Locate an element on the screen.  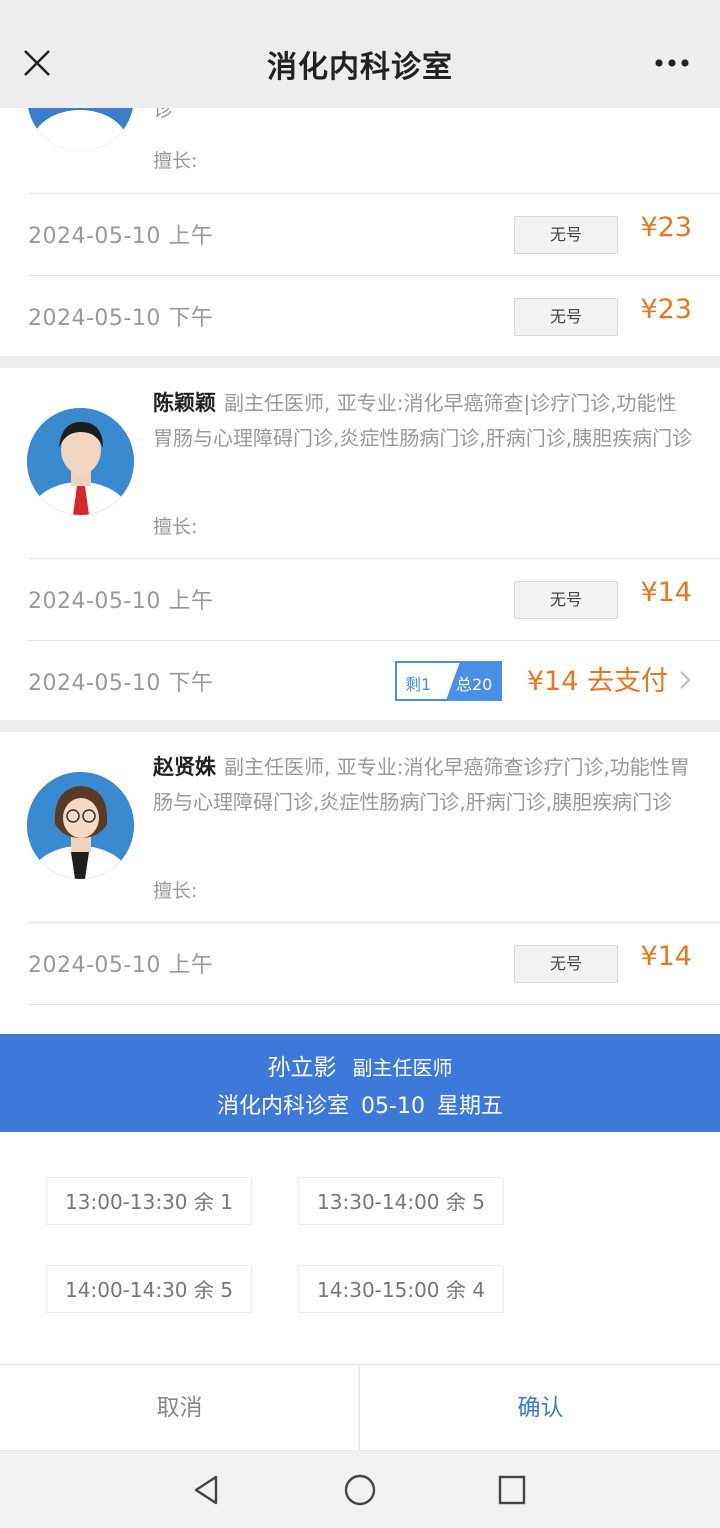
cancel-button: 取消 is located at coordinates (180, 1408).